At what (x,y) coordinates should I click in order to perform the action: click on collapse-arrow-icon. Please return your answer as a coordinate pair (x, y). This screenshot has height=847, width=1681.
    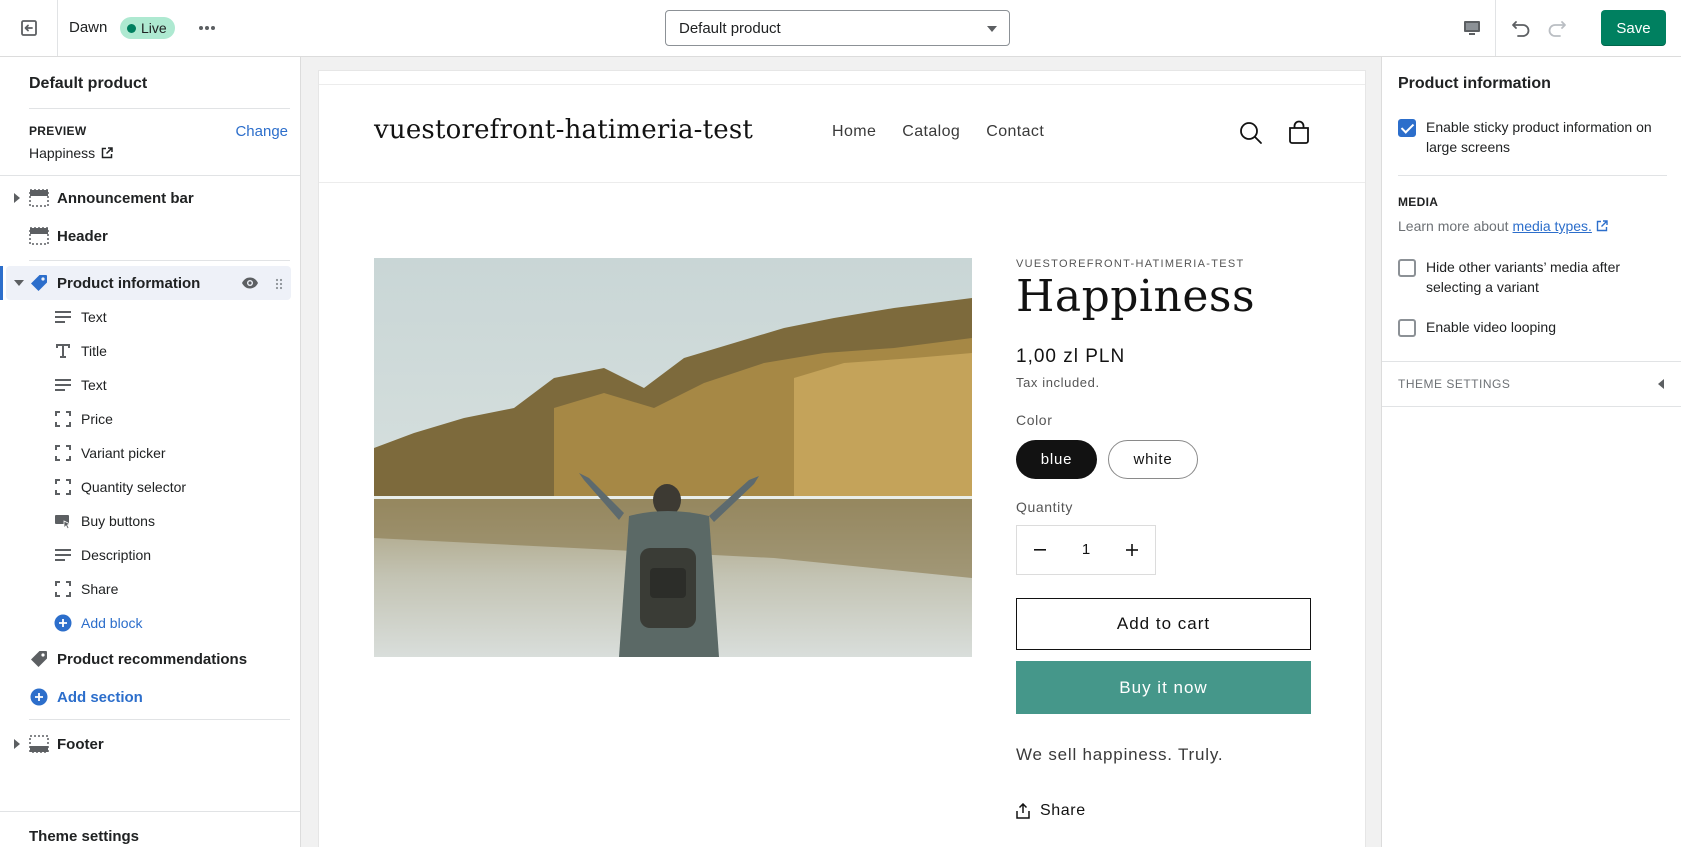
    Looking at the image, I should click on (19, 283).